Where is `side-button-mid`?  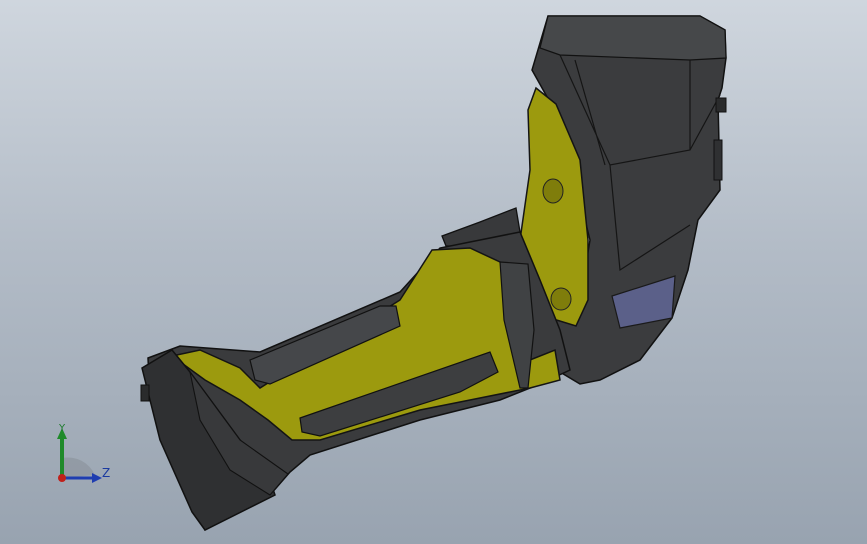 side-button-mid is located at coordinates (718, 160).